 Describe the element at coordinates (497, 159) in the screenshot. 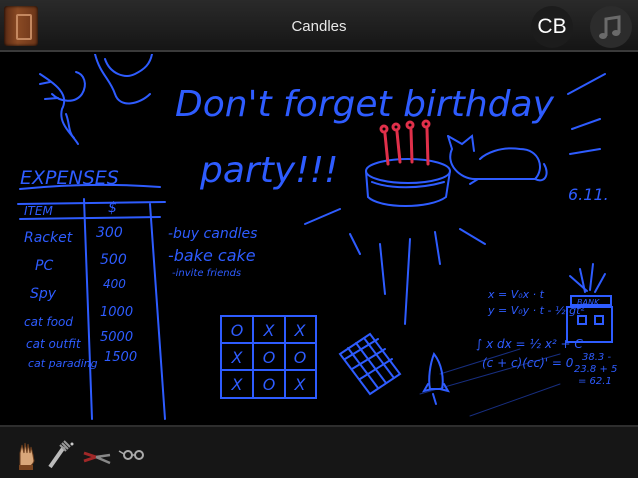

I see `cat-drawing` at that location.